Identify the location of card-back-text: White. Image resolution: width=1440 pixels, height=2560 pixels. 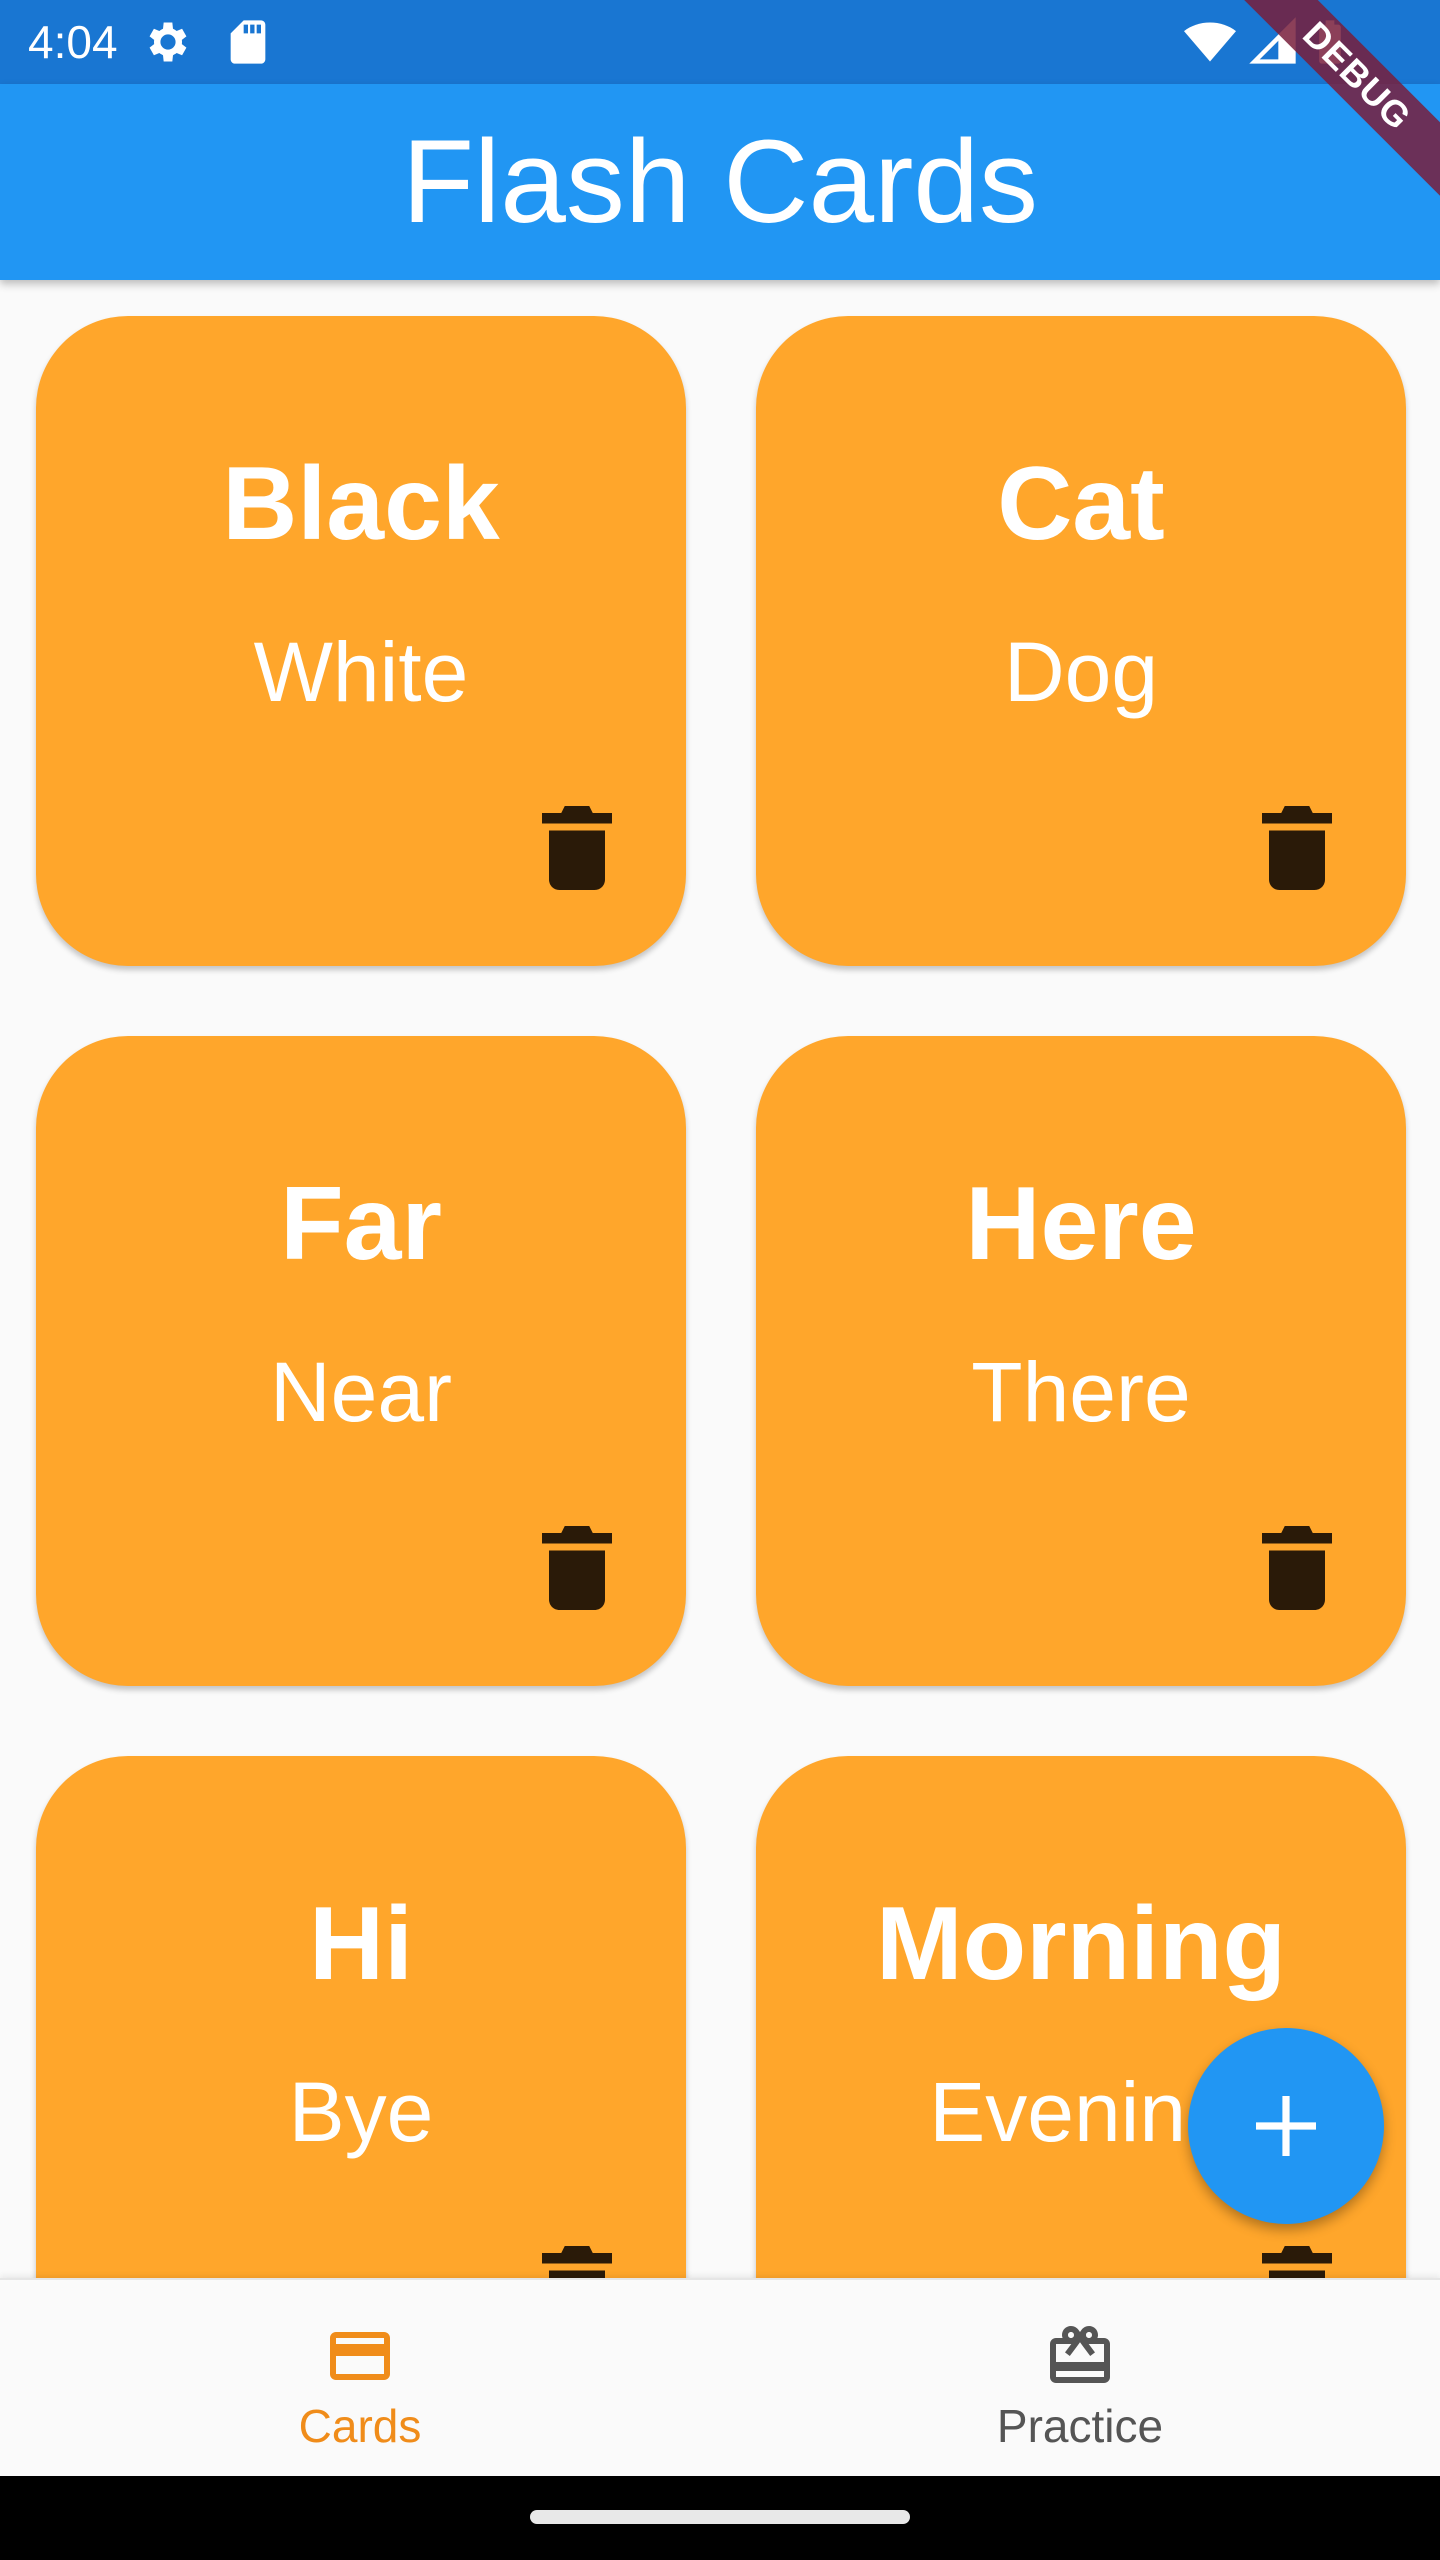
(361, 672).